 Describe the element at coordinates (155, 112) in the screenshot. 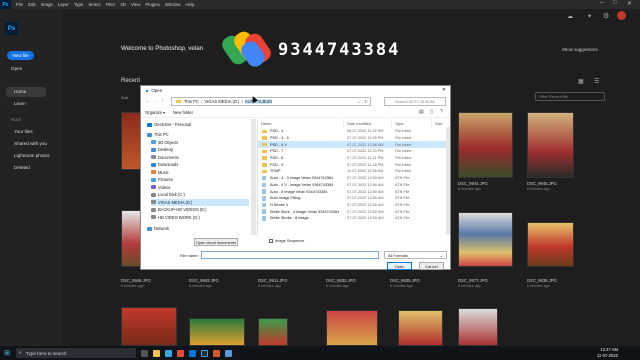

I see `organize-button: Organize ▾` at that location.